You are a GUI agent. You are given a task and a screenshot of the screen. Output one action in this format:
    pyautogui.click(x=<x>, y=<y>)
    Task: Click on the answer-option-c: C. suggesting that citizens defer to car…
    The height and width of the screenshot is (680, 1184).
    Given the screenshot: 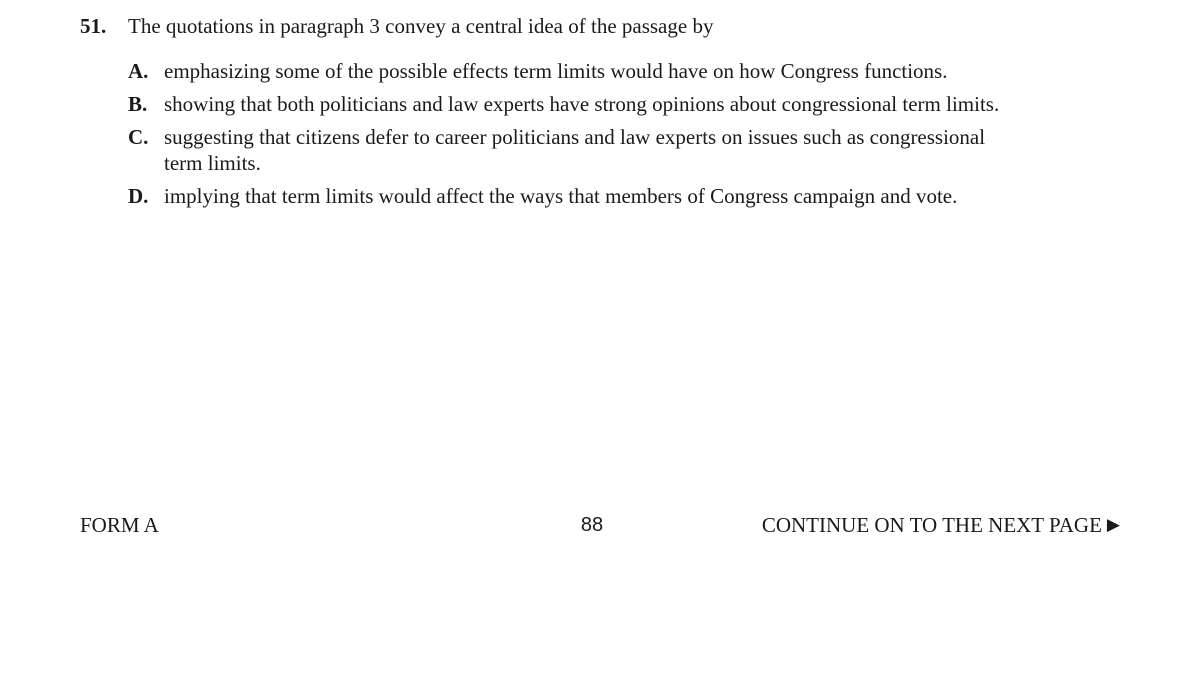 What is the action you would take?
    pyautogui.click(x=624, y=150)
    